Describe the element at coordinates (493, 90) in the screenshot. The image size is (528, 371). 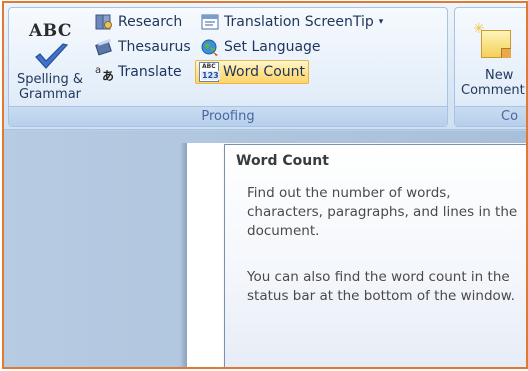
I see `new-comment-label-line2: Comment` at that location.